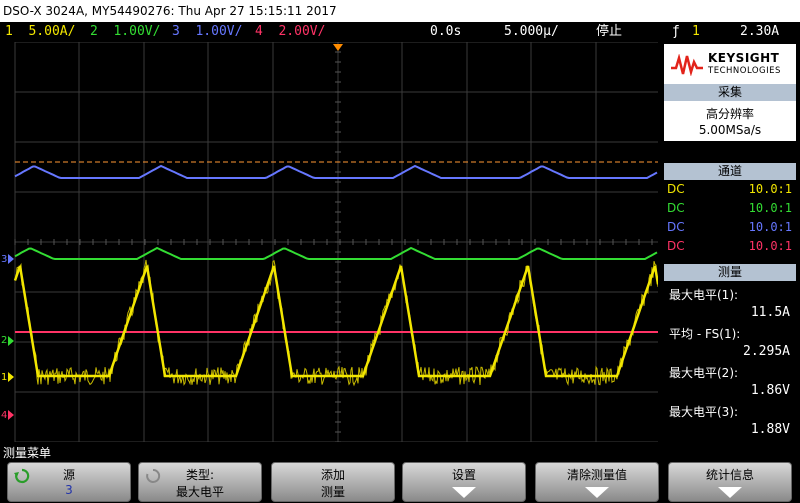  I want to click on softkey-type-value: 最大电平, so click(199, 492).